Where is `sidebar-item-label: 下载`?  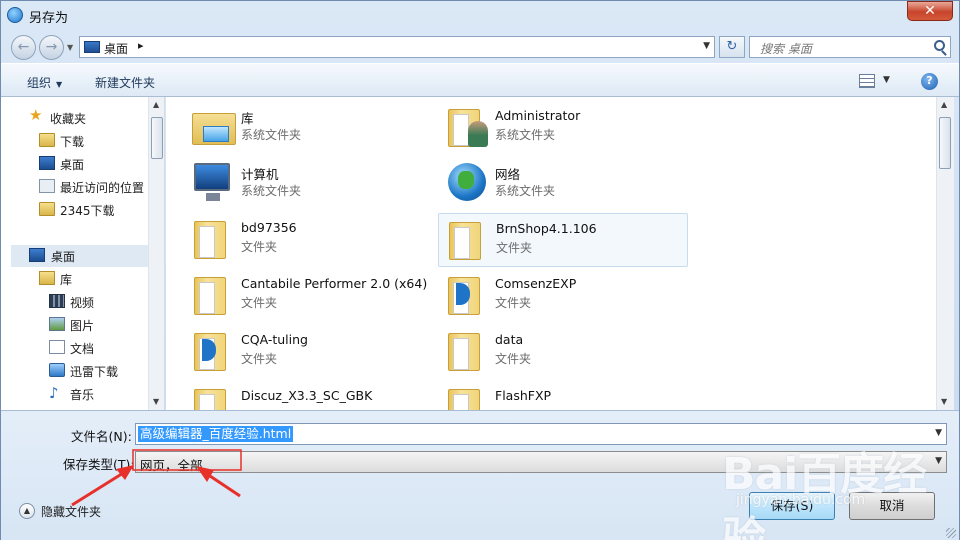
sidebar-item-label: 下载 is located at coordinates (72, 142).